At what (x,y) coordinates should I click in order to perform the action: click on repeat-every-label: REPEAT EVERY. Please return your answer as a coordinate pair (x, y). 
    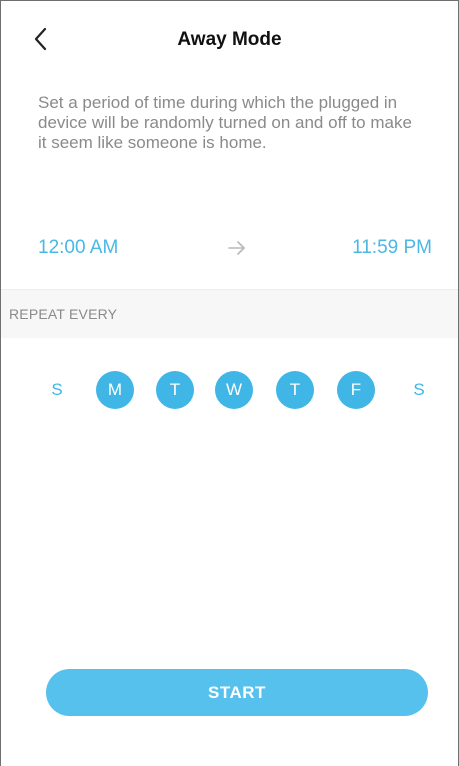
    Looking at the image, I should click on (63, 314).